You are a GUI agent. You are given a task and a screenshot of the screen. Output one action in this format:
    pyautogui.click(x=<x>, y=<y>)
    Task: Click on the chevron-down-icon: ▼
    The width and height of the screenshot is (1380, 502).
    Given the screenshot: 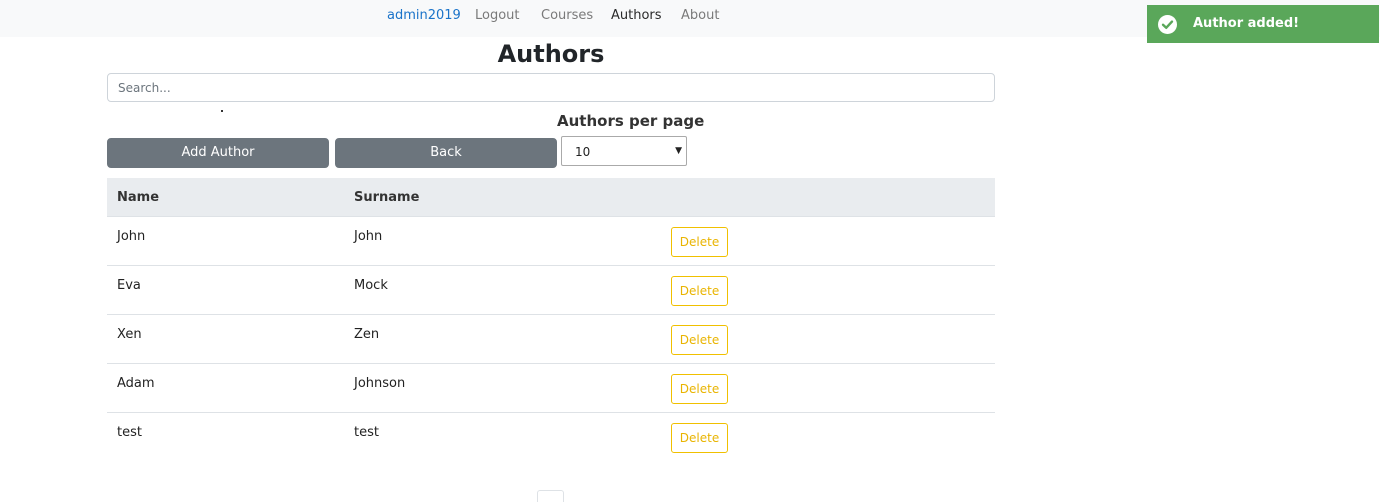 What is the action you would take?
    pyautogui.click(x=678, y=151)
    